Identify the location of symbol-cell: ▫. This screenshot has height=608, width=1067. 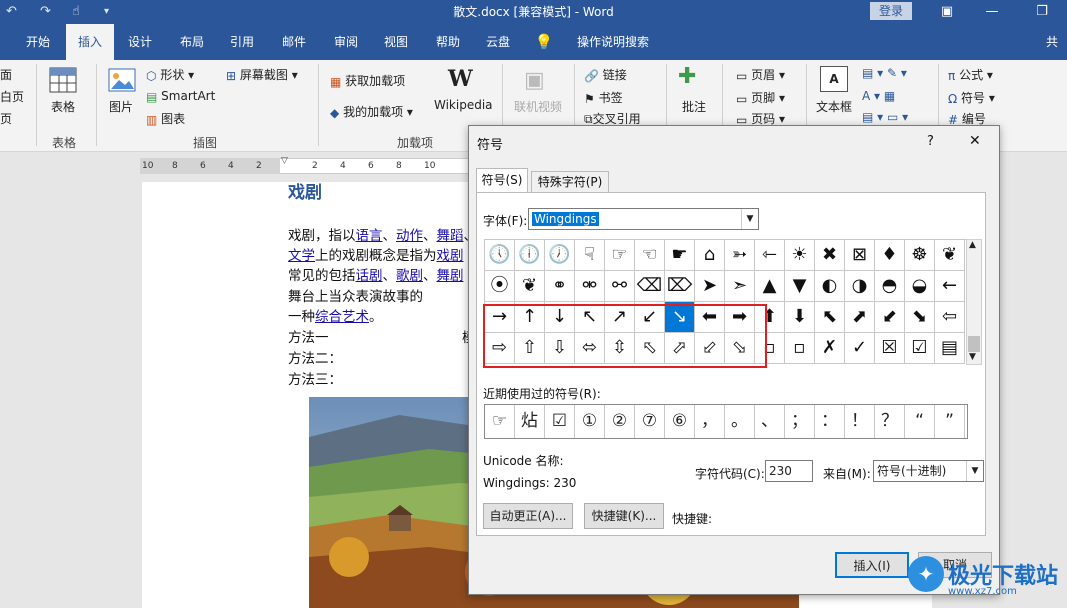
(800, 348).